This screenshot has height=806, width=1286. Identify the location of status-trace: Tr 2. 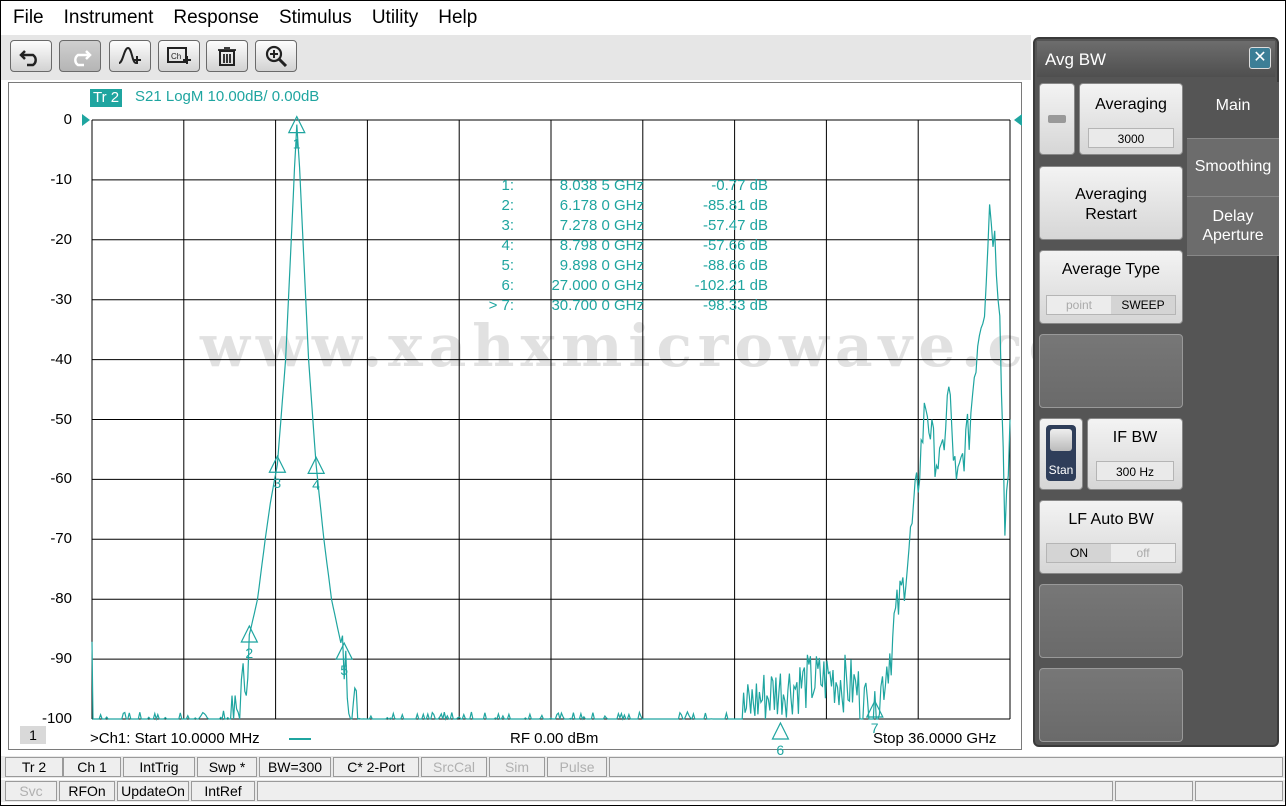
(34, 767).